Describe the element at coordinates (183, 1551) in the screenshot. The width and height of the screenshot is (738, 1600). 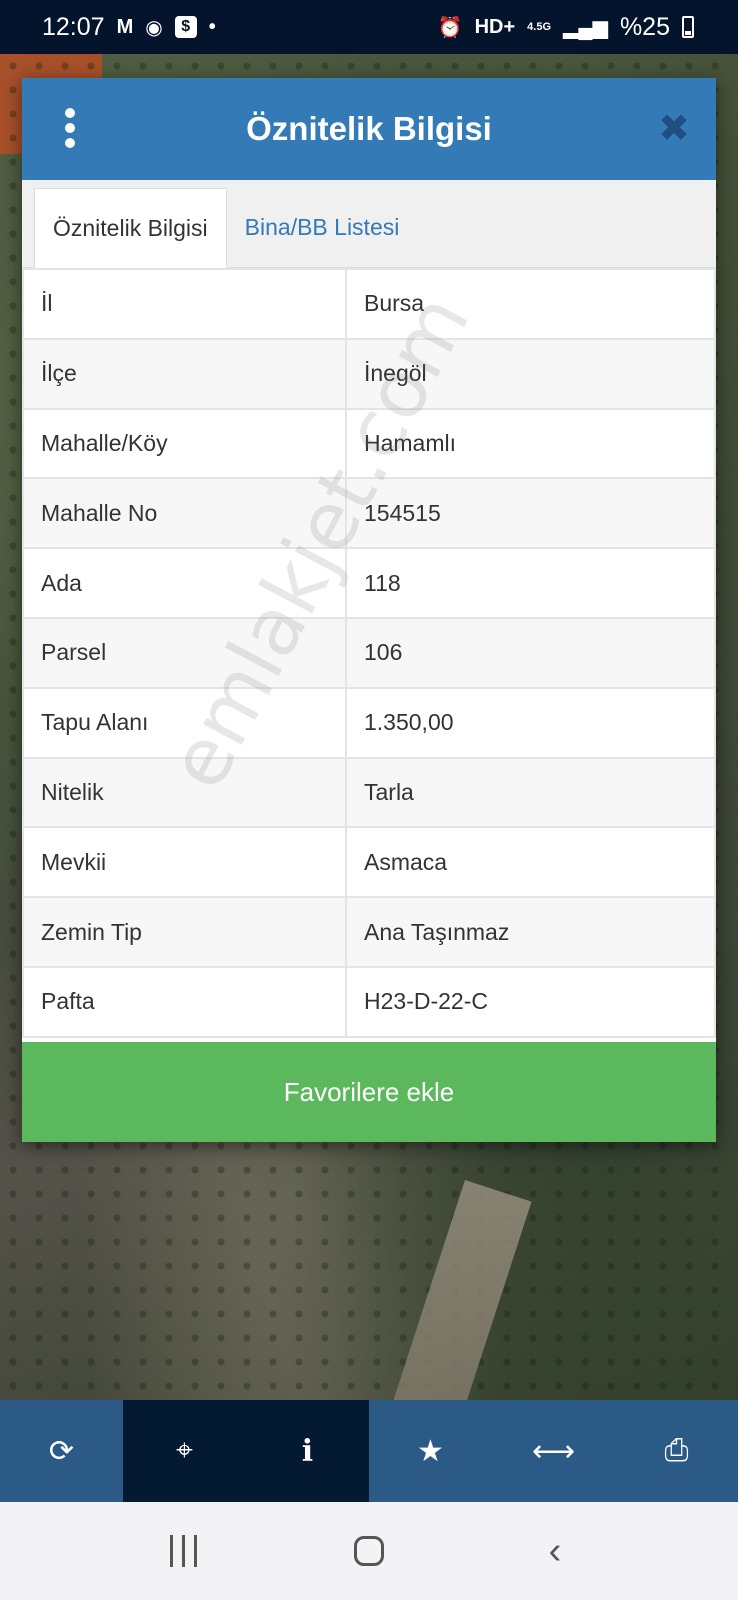
I see `recent-apps-icon` at that location.